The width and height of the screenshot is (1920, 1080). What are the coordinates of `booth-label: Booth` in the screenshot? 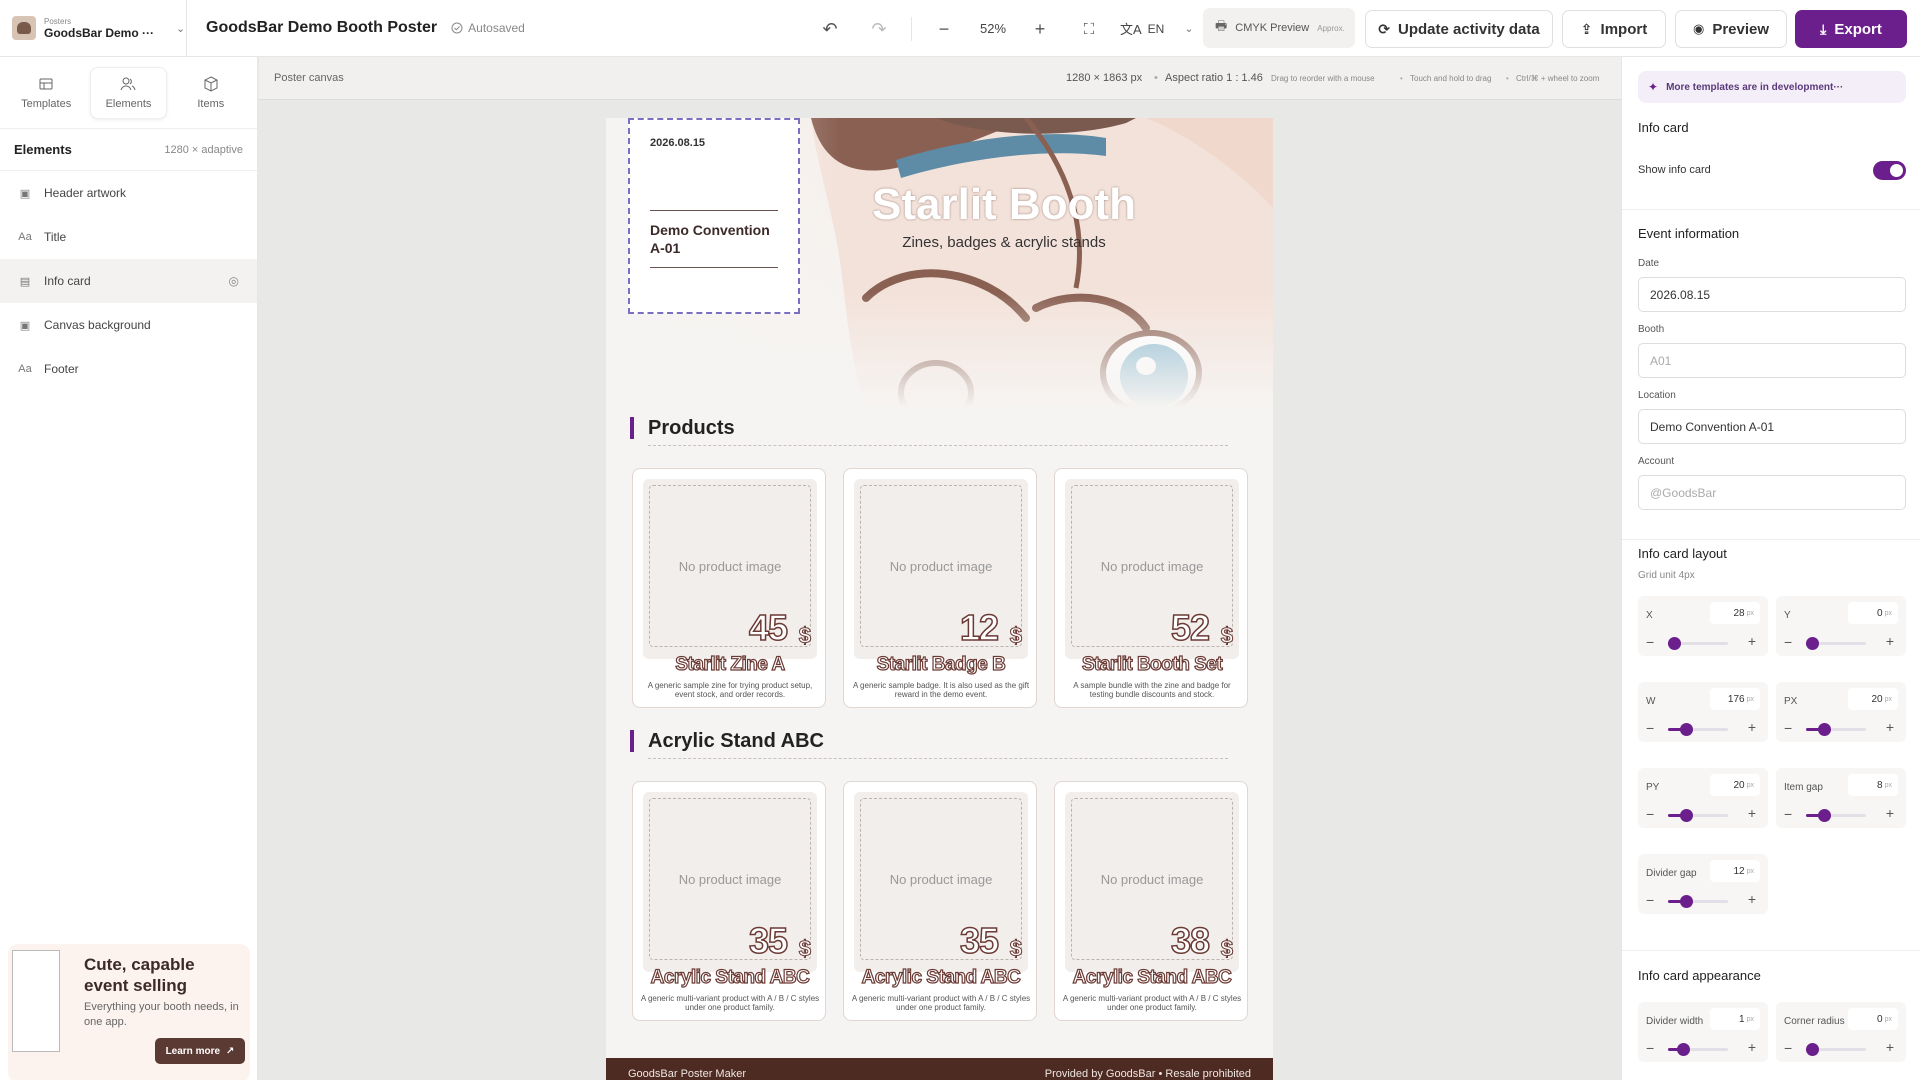 It's located at (1651, 329).